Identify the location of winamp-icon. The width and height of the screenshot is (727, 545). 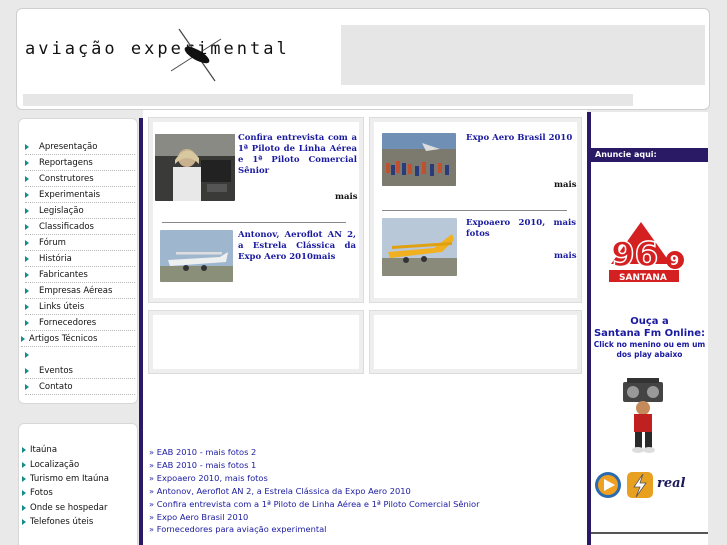
(640, 485).